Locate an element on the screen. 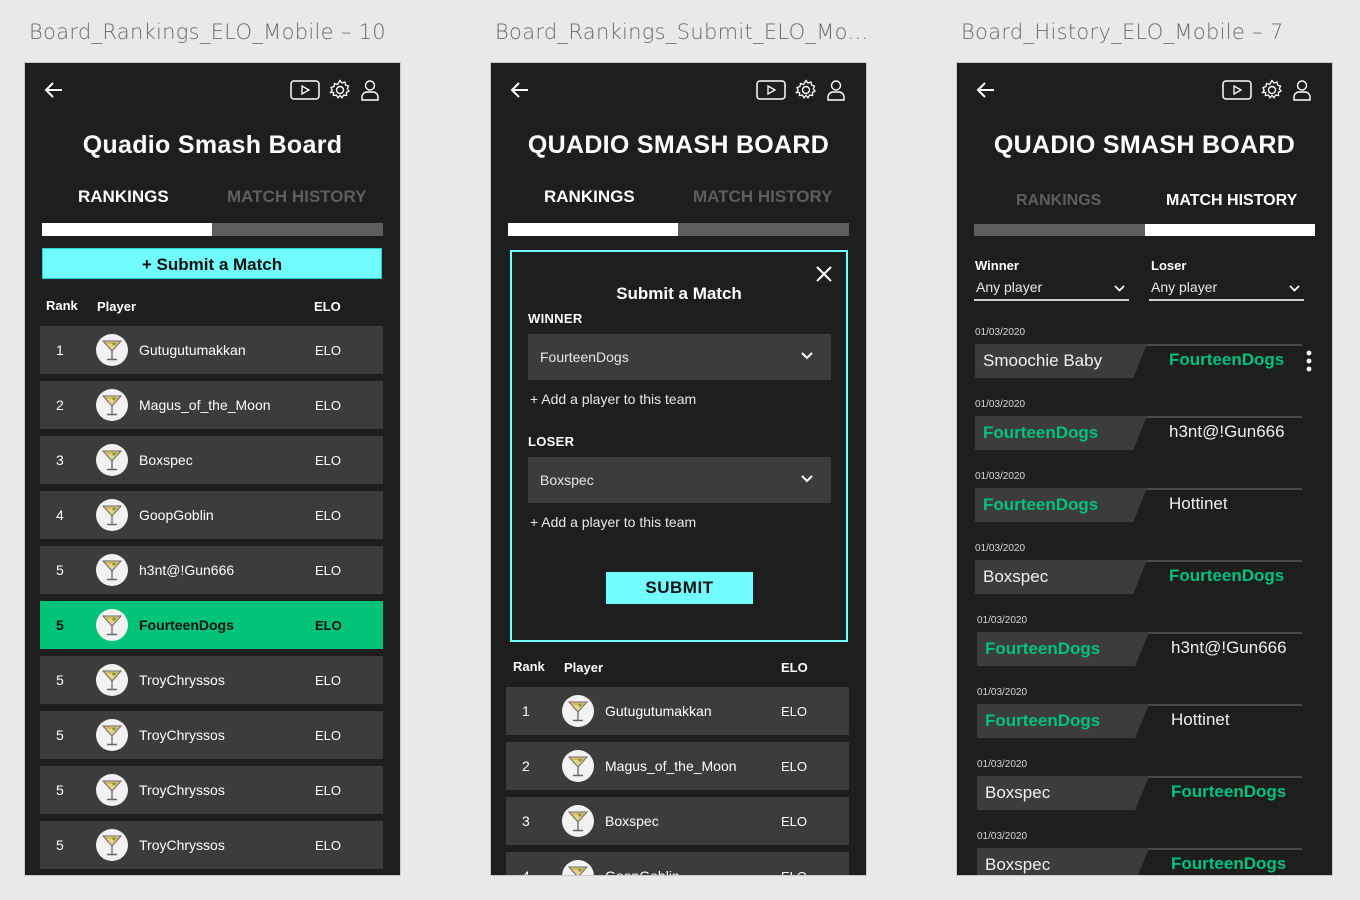  winner-label: WINNER is located at coordinates (555, 318).